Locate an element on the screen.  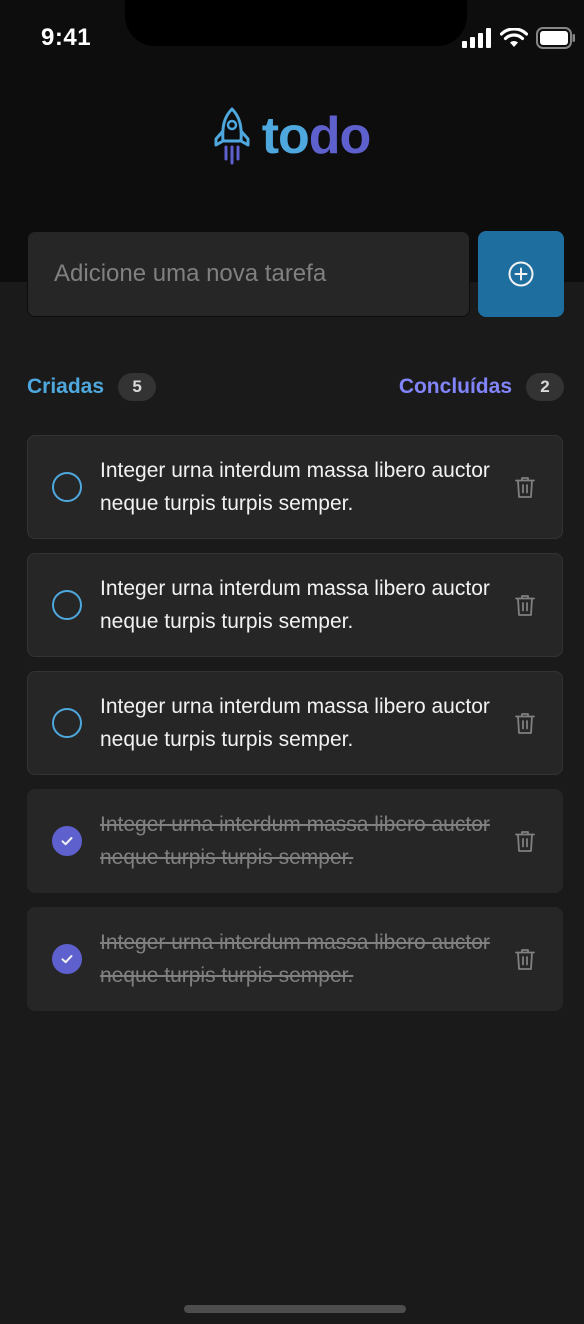
device-notch is located at coordinates (296, 23).